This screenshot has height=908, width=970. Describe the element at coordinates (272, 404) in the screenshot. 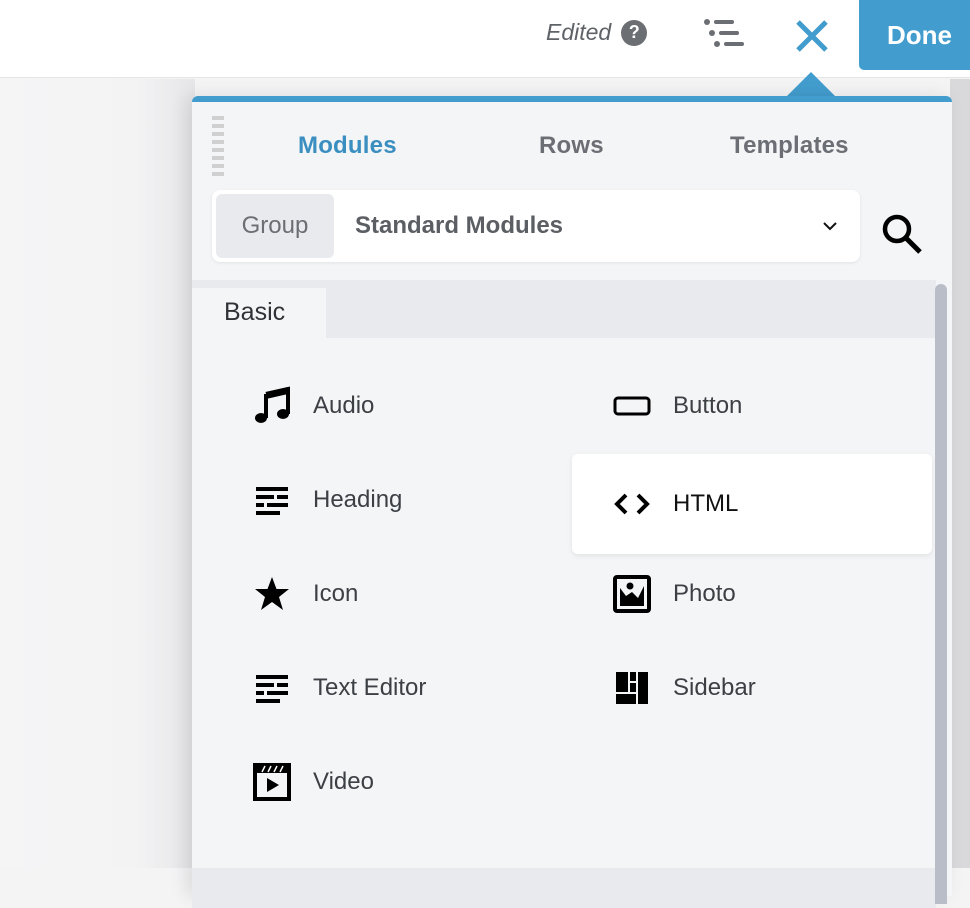

I see `music-note-icon` at that location.